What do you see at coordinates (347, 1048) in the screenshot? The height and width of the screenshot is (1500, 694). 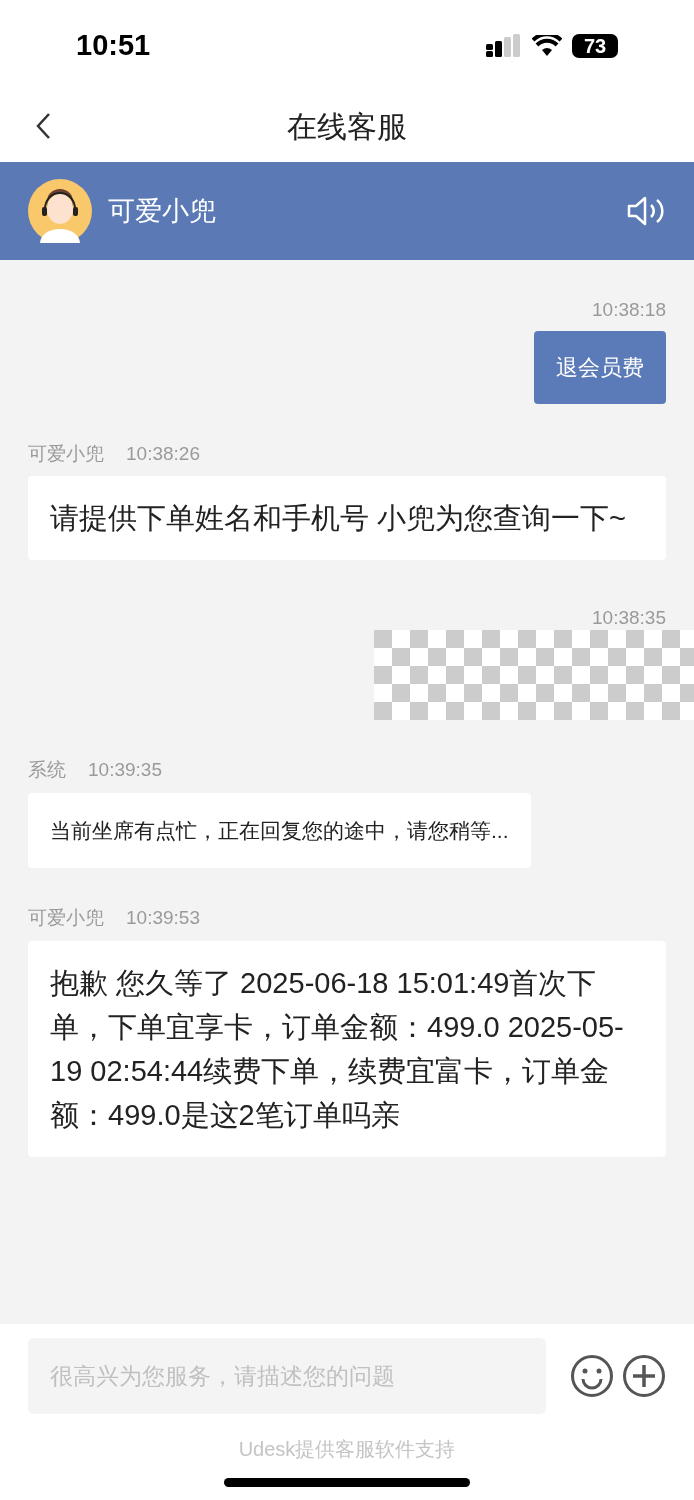 I see `received-message-bubble: 抱歉 您久等了 2025-06-18 15:01:49首次下单，下单宜享卡，订单金额：499.0 2025-05-19 02:54:44续费下单，续费宜富卡，订单金额：499.0是这2笔订单吗亲` at bounding box center [347, 1048].